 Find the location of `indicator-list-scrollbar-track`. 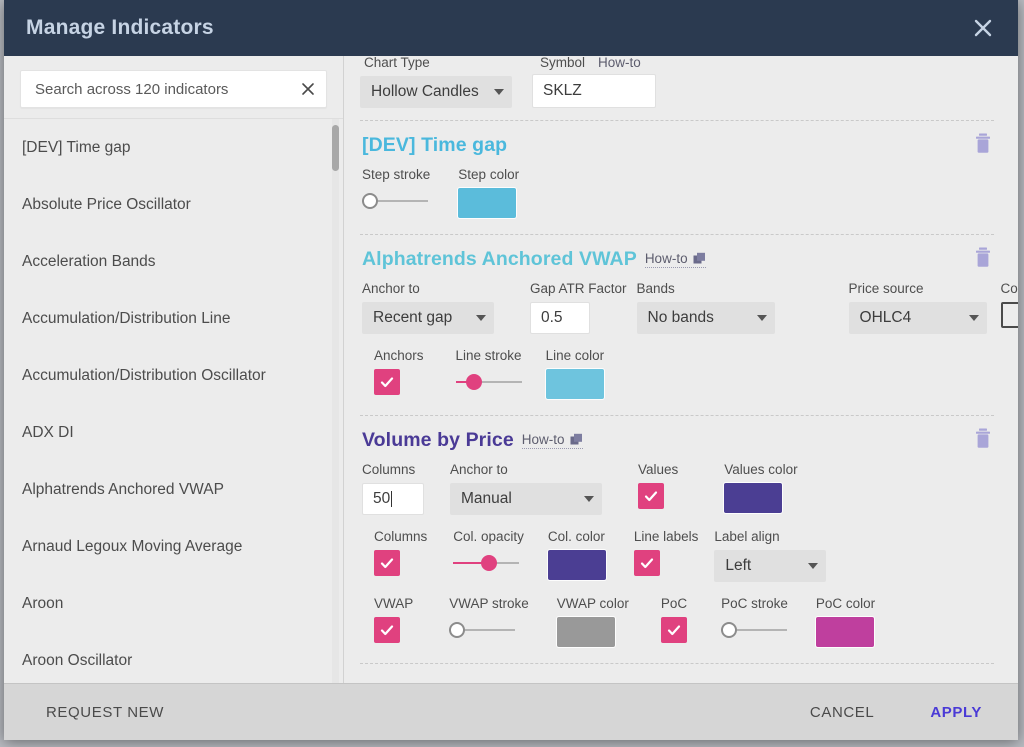

indicator-list-scrollbar-track is located at coordinates (335, 401).